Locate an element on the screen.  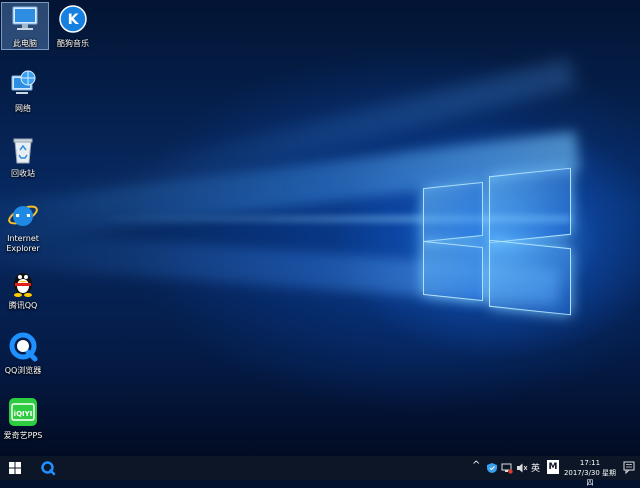
computer-icon is located at coordinates (25, 18).